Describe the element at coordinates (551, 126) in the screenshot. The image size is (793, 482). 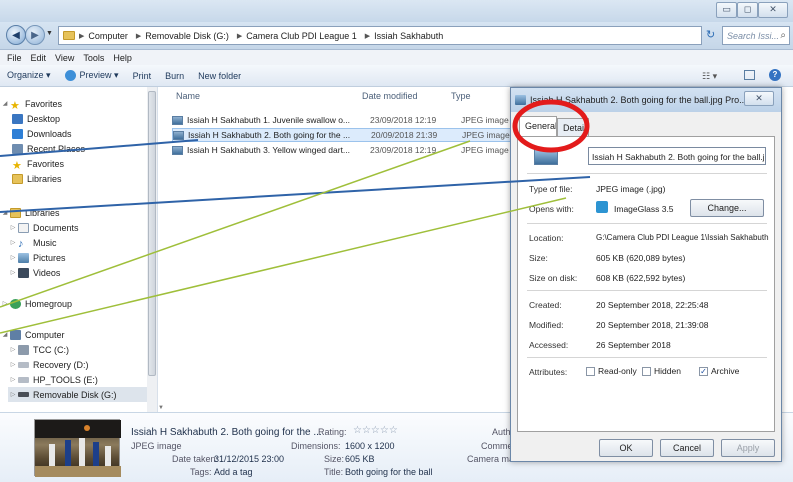
I see `annotation-circle-red` at that location.